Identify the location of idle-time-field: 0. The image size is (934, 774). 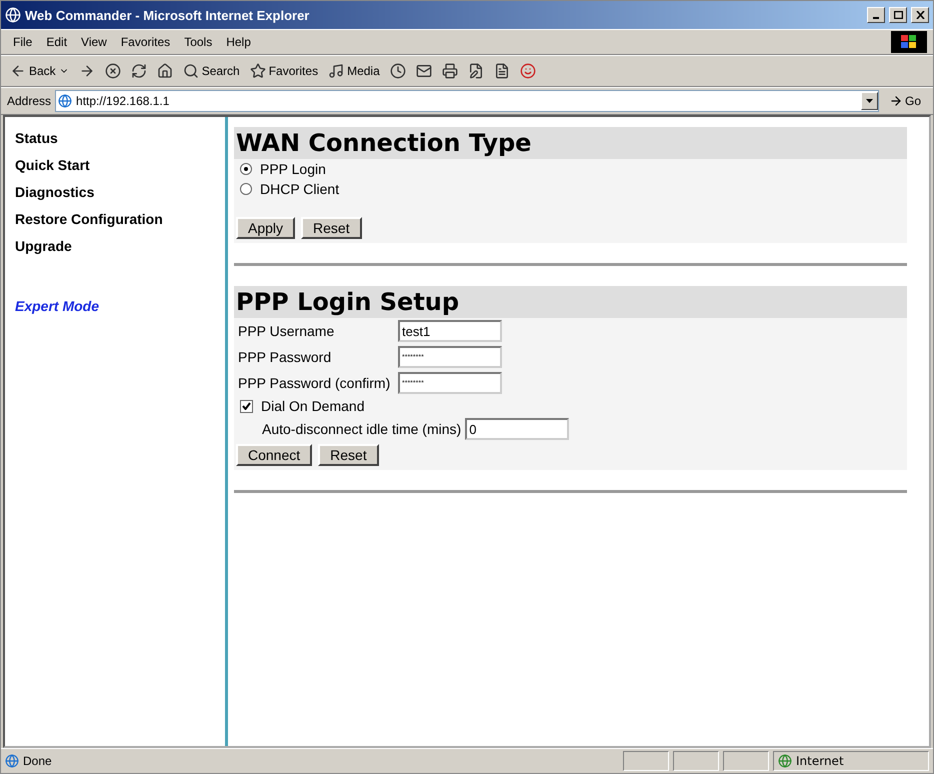
(517, 429).